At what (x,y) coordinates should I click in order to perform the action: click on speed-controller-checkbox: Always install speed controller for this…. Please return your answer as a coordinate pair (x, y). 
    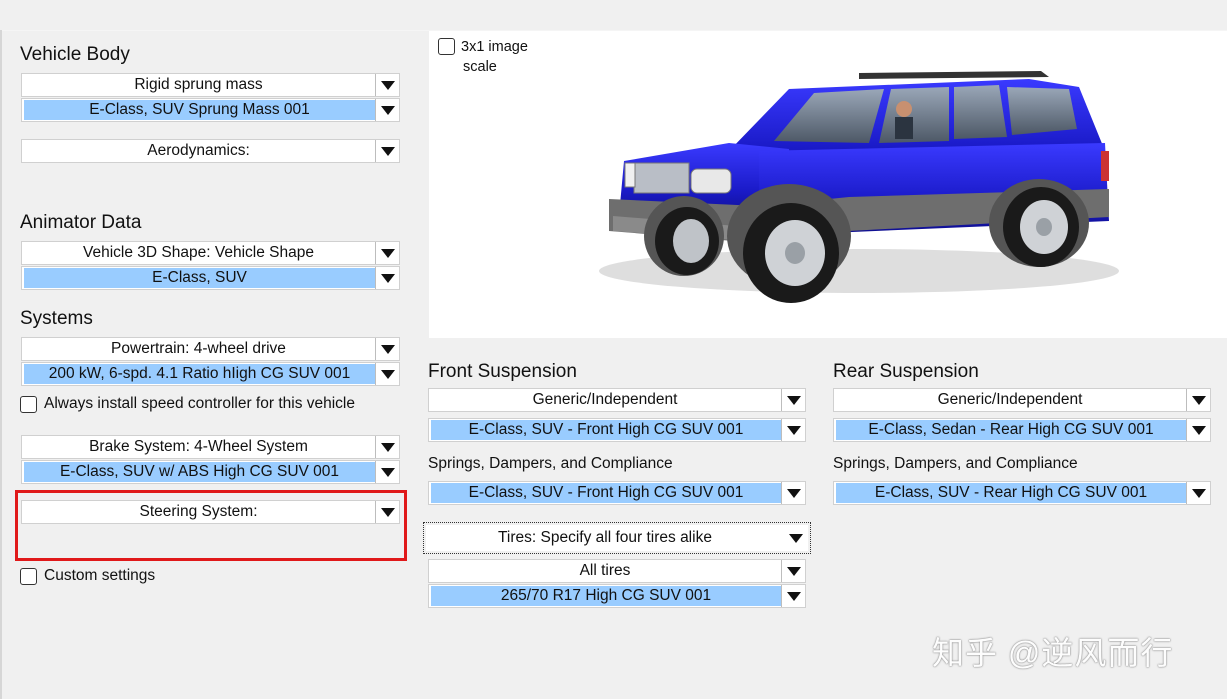
    Looking at the image, I should click on (187, 404).